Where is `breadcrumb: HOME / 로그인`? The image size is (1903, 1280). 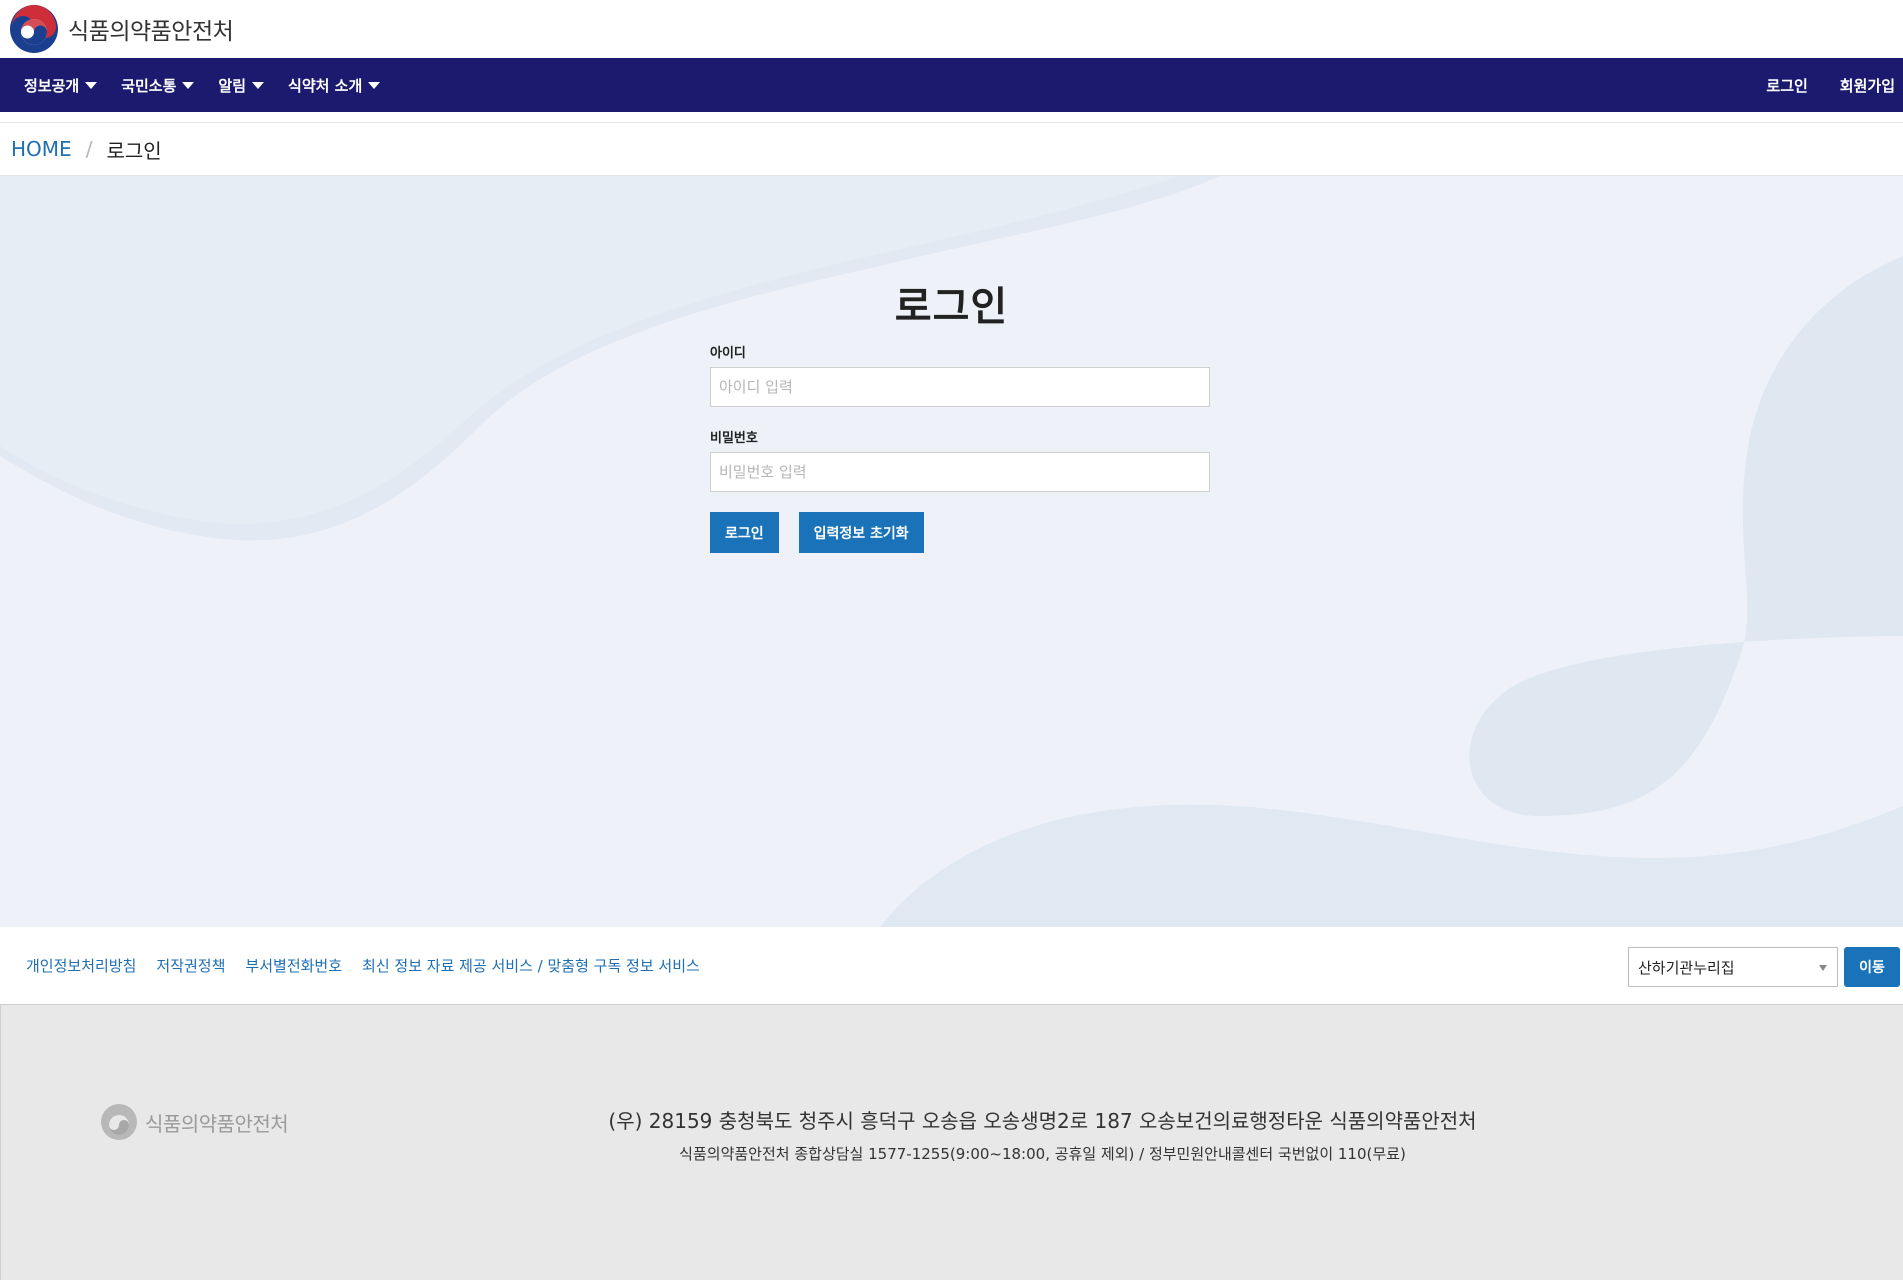 breadcrumb: HOME / 로그인 is located at coordinates (951, 149).